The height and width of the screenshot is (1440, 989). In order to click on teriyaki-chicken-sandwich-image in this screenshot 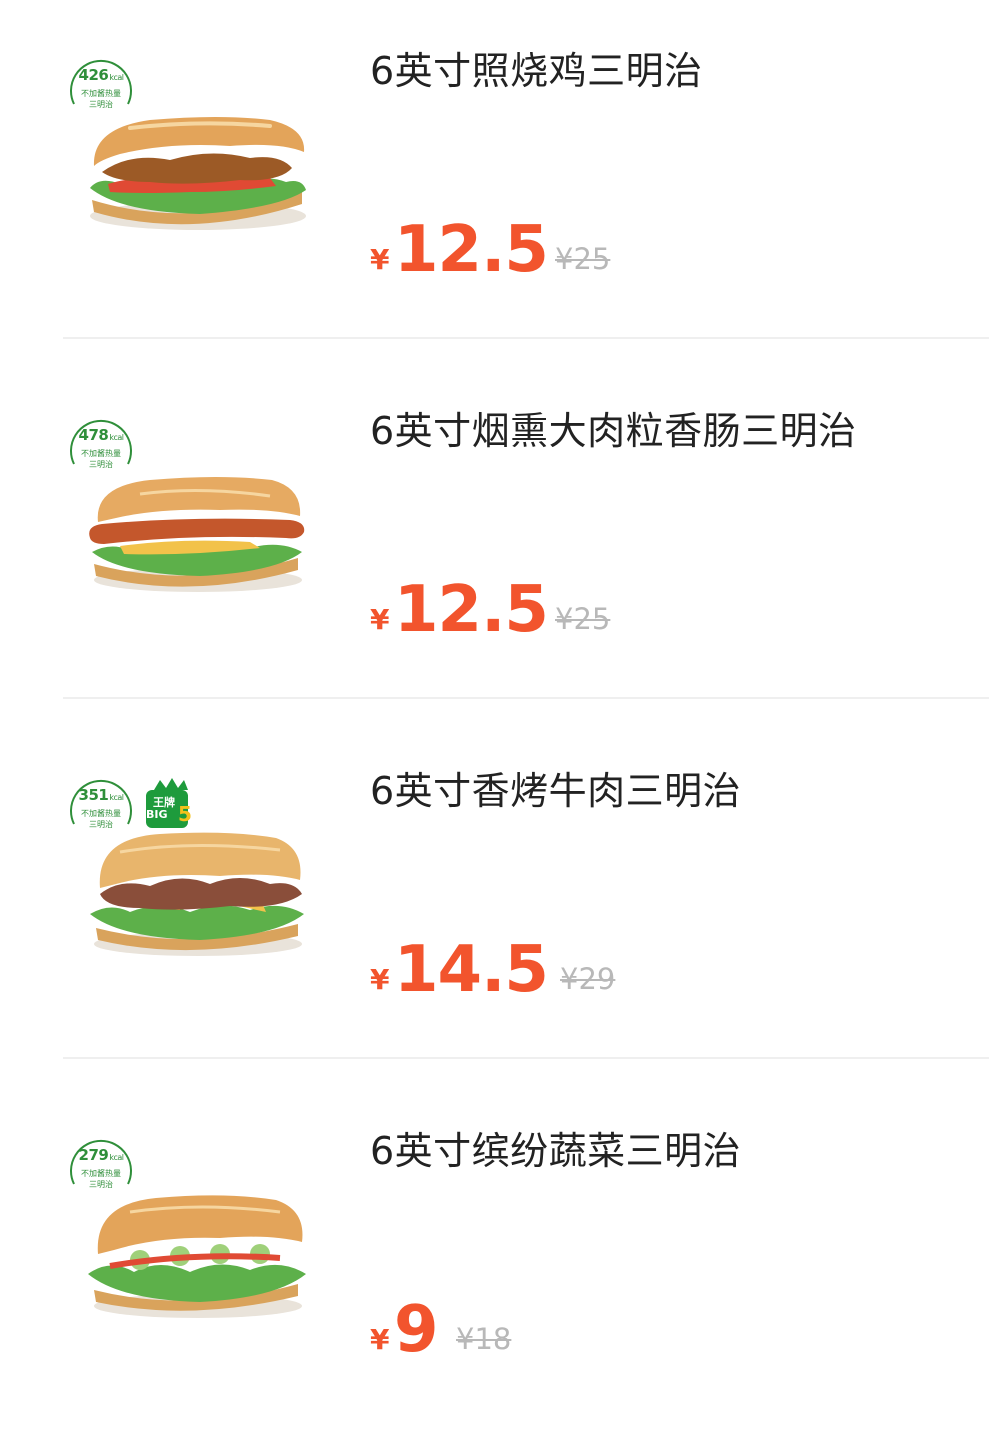, I will do `click(198, 173)`.